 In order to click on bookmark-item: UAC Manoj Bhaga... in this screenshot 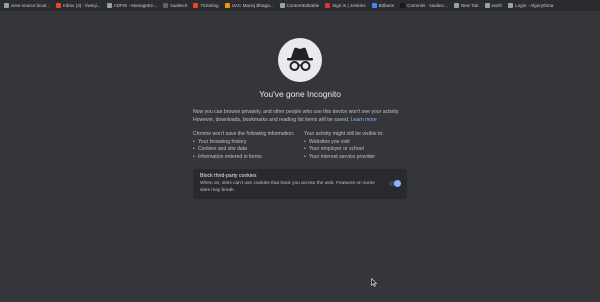, I will do `click(249, 5)`.